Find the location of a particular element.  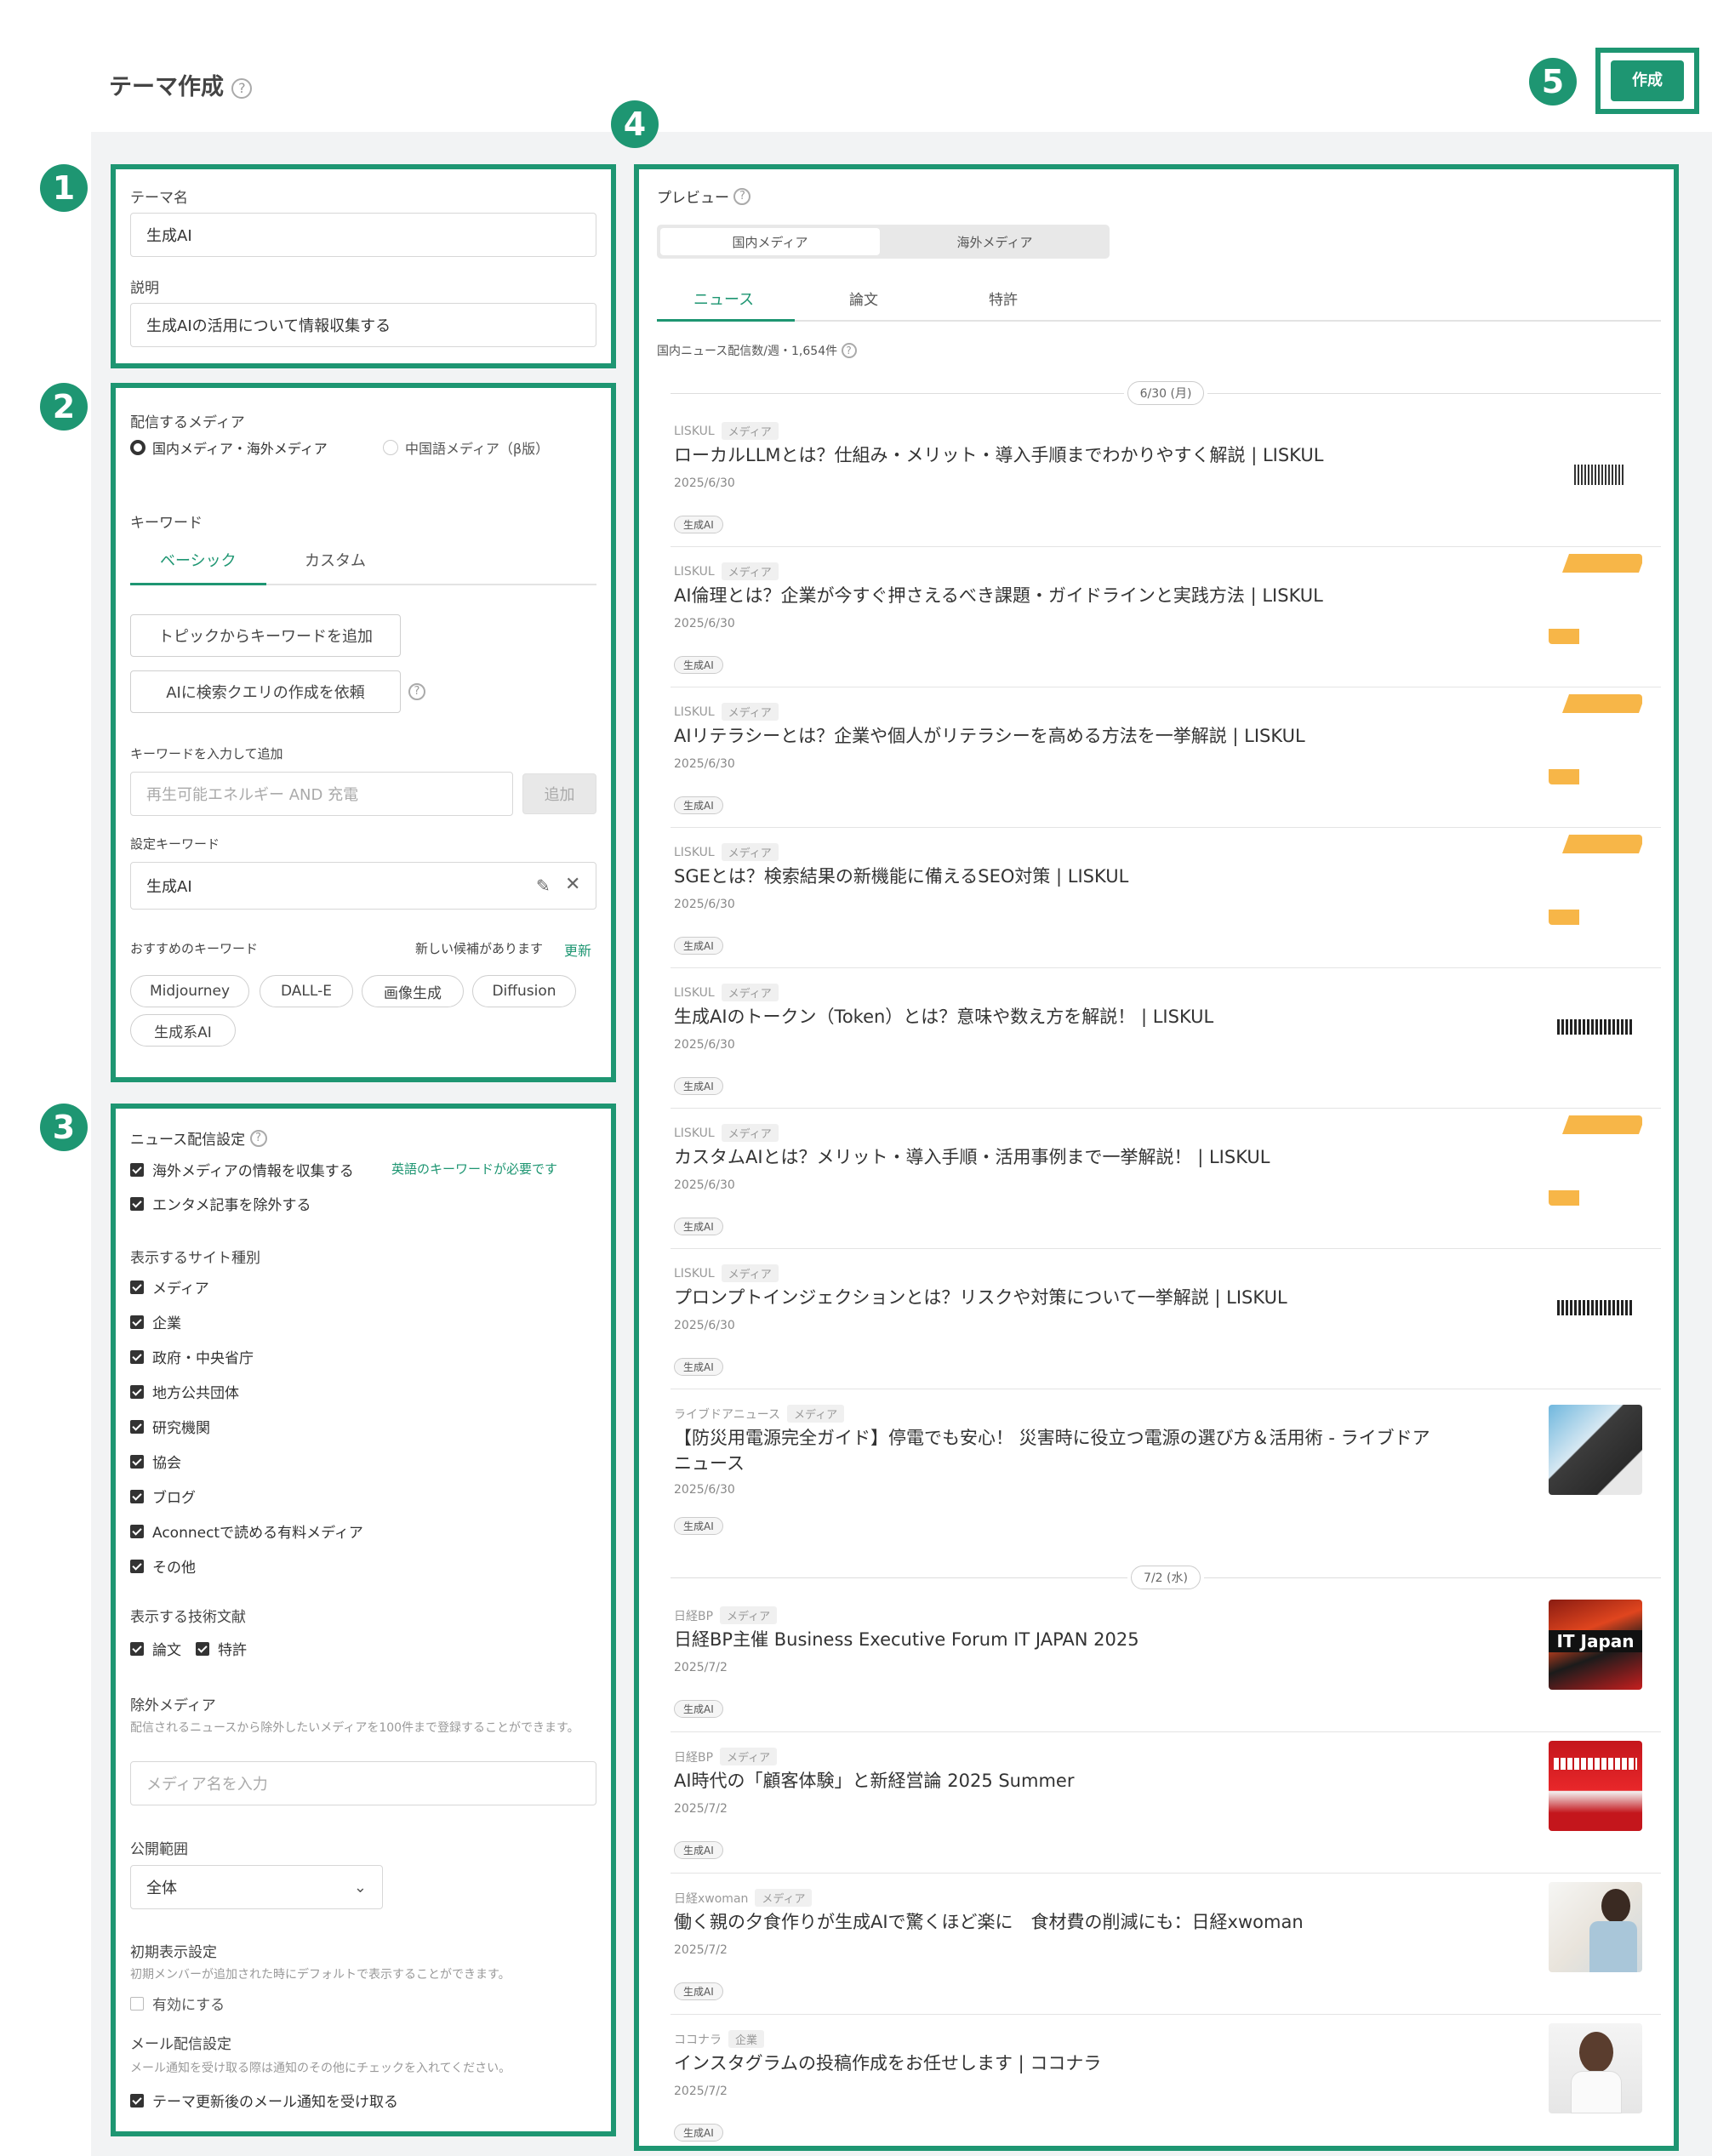

site-checkbox: 政府・中央省庁 is located at coordinates (192, 1356).